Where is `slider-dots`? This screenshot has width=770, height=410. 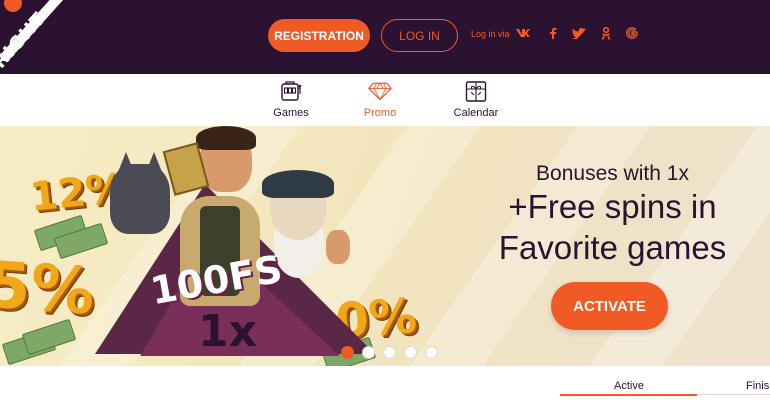
slider-dots is located at coordinates (389, 352).